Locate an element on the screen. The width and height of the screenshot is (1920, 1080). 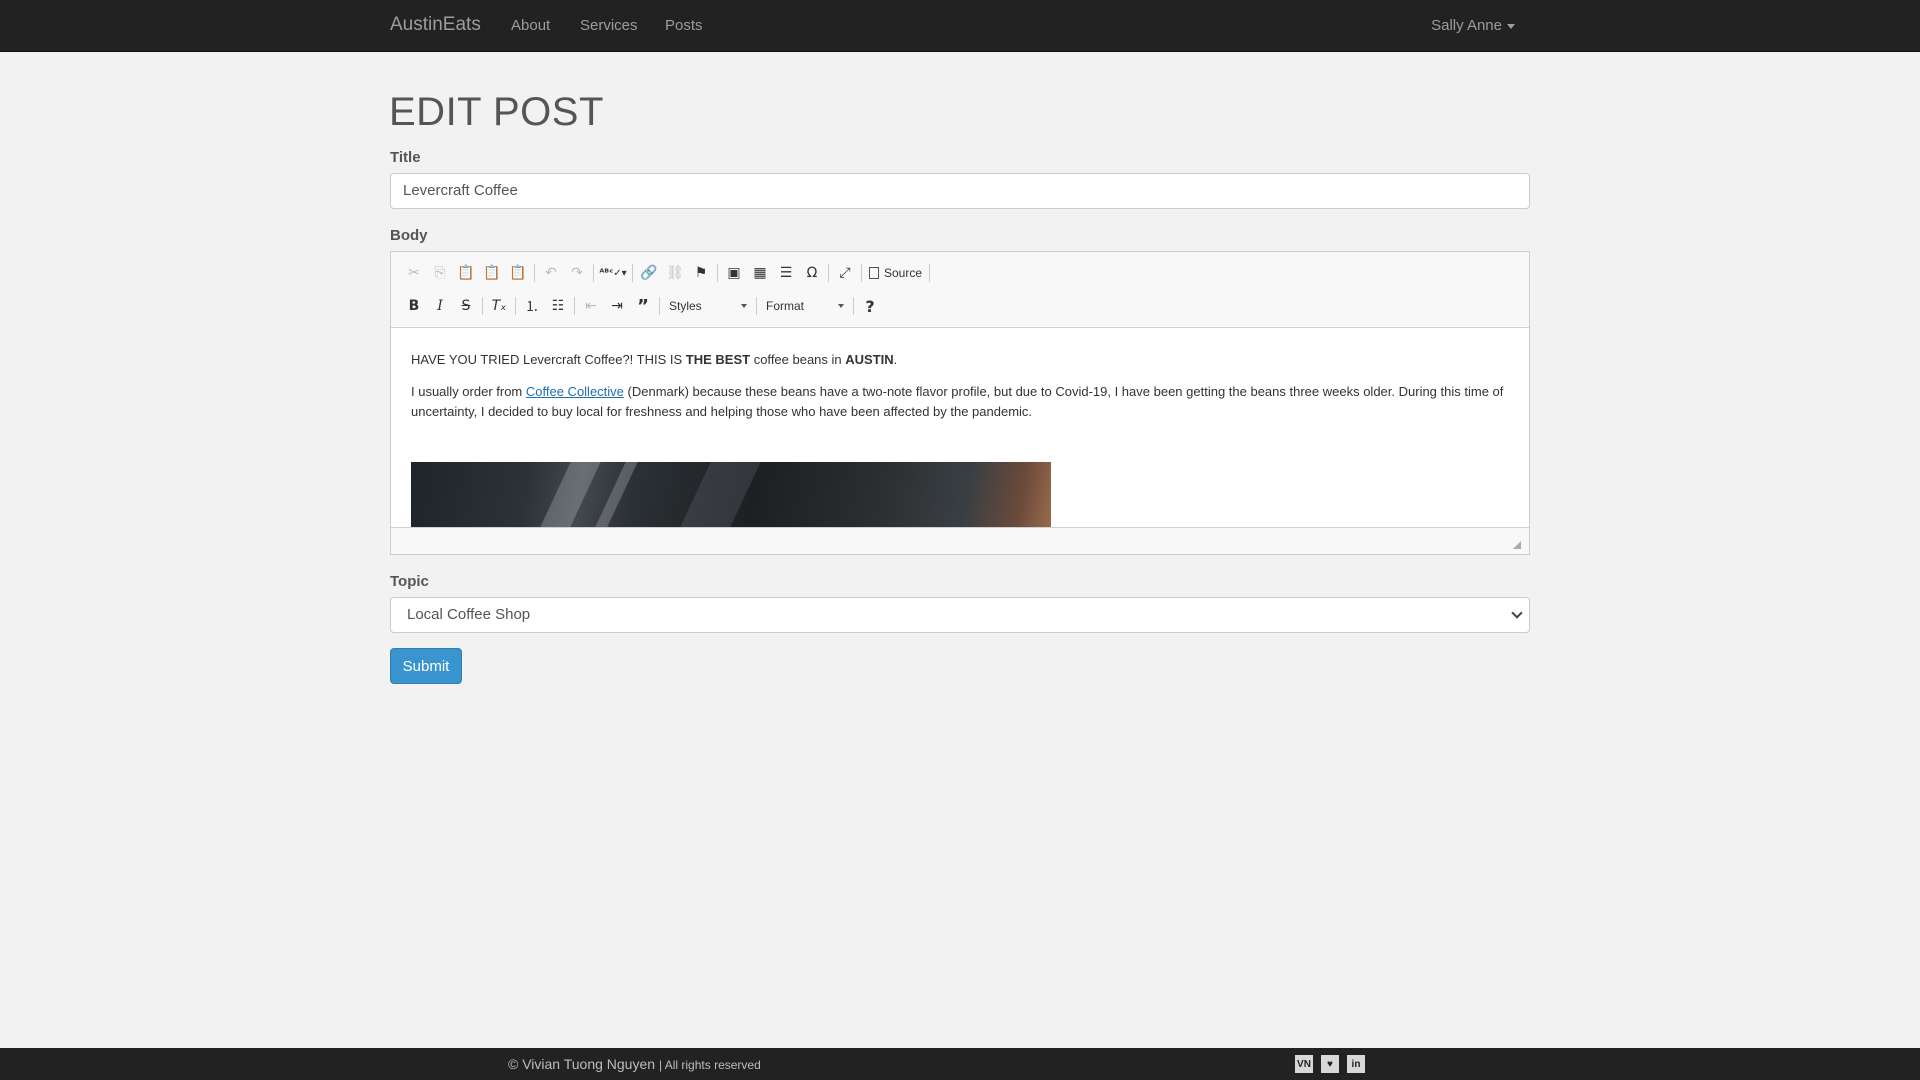
numbered-list-icon: ⒈ is located at coordinates (532, 306).